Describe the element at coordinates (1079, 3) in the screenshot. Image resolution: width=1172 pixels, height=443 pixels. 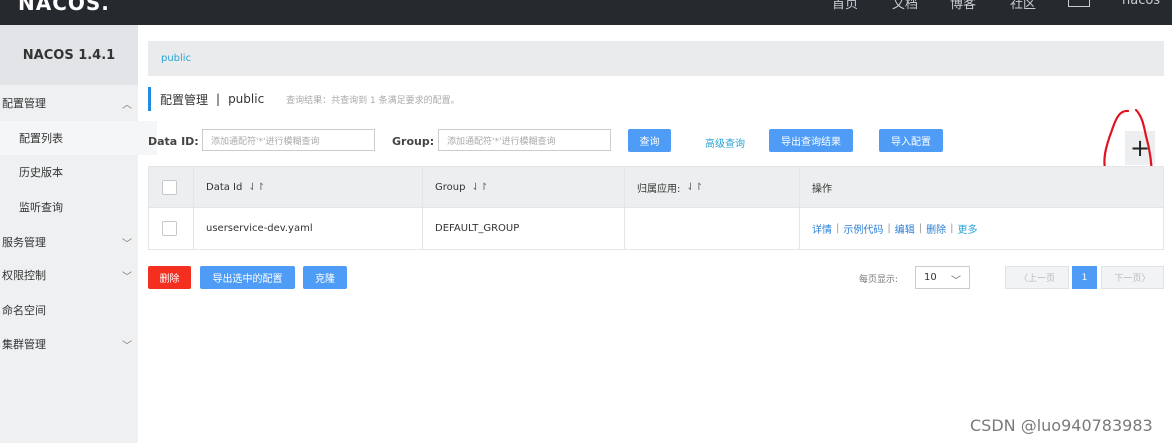
I see `language-toggle` at that location.